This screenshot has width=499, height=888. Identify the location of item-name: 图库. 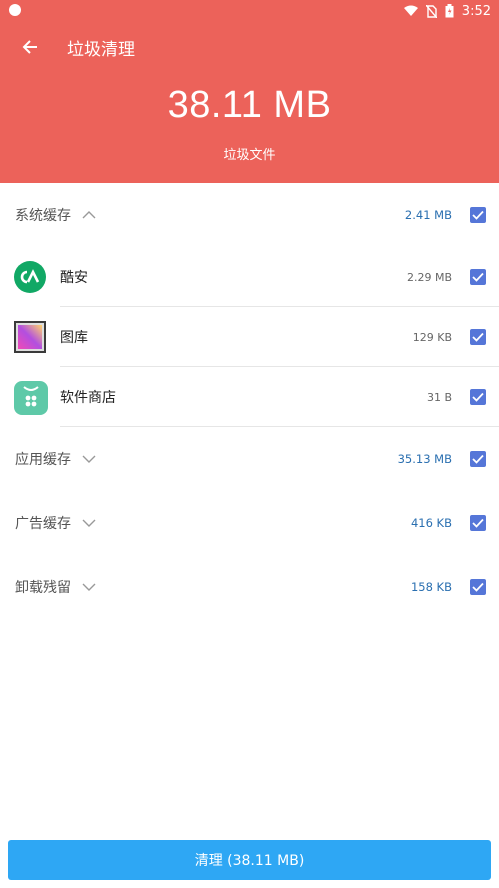
(74, 338).